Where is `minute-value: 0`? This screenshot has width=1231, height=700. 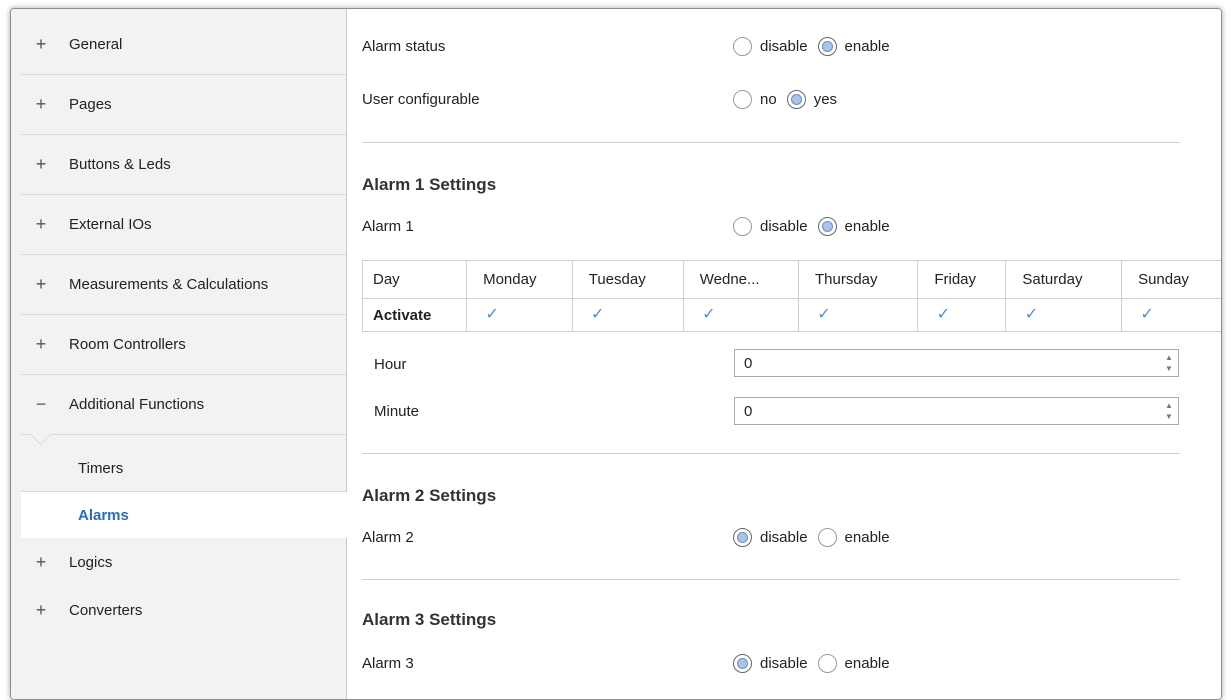
minute-value: 0 is located at coordinates (748, 411).